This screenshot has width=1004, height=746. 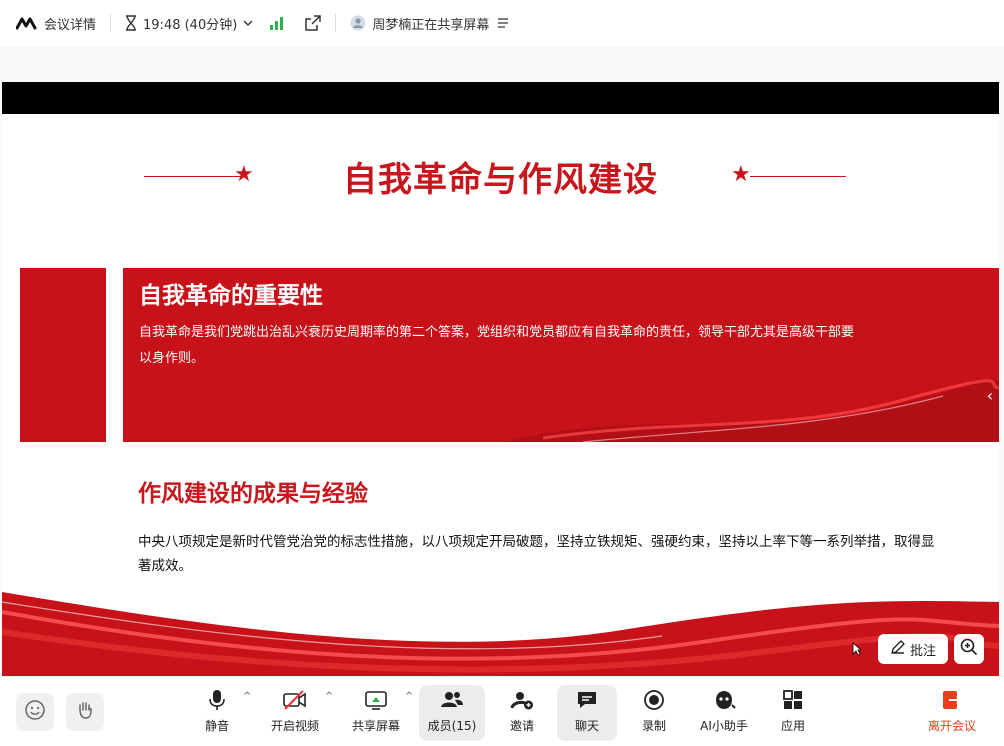 What do you see at coordinates (586, 726) in the screenshot?
I see `chat-label: 聊天` at bounding box center [586, 726].